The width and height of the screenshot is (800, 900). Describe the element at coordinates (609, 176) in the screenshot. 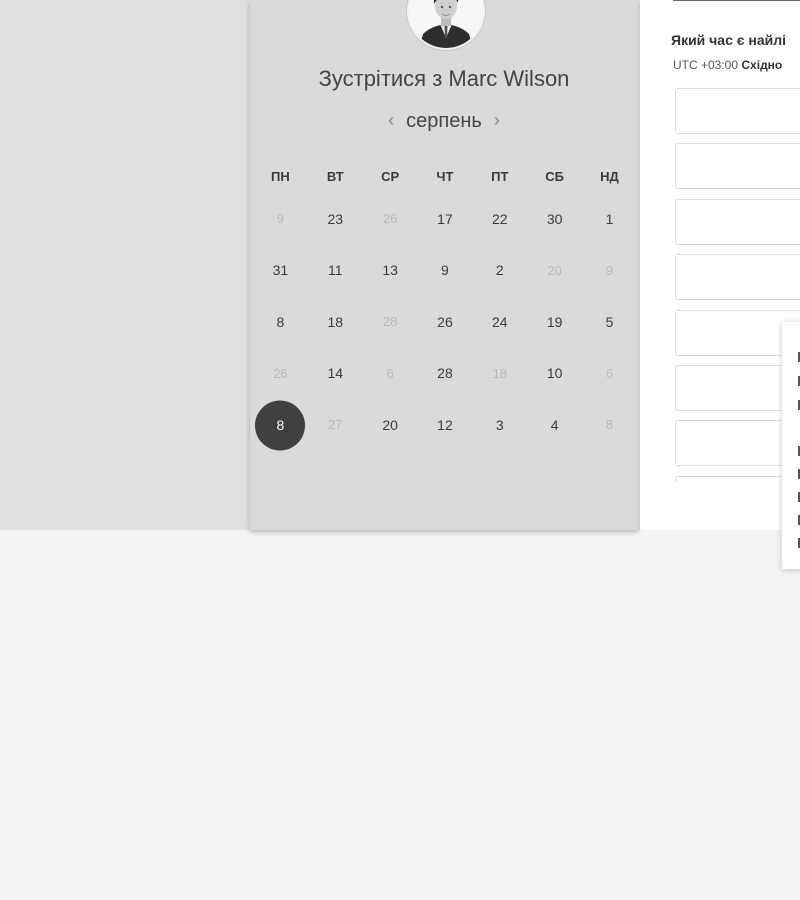

I see `weekday-header: НД` at that location.